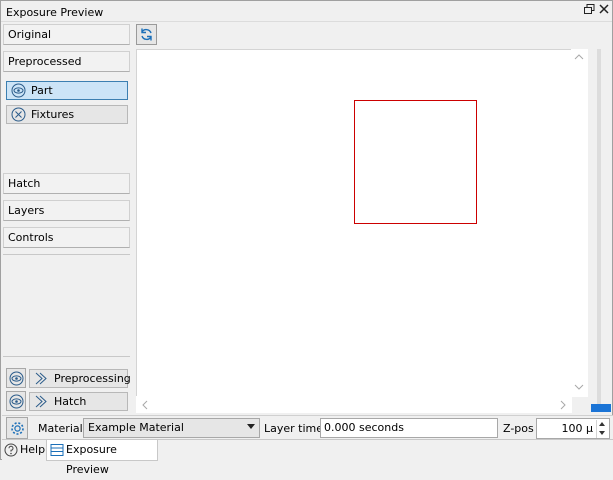 This screenshot has width=613, height=480. Describe the element at coordinates (31, 237) in the screenshot. I see `section-controls-label: Controls` at that location.